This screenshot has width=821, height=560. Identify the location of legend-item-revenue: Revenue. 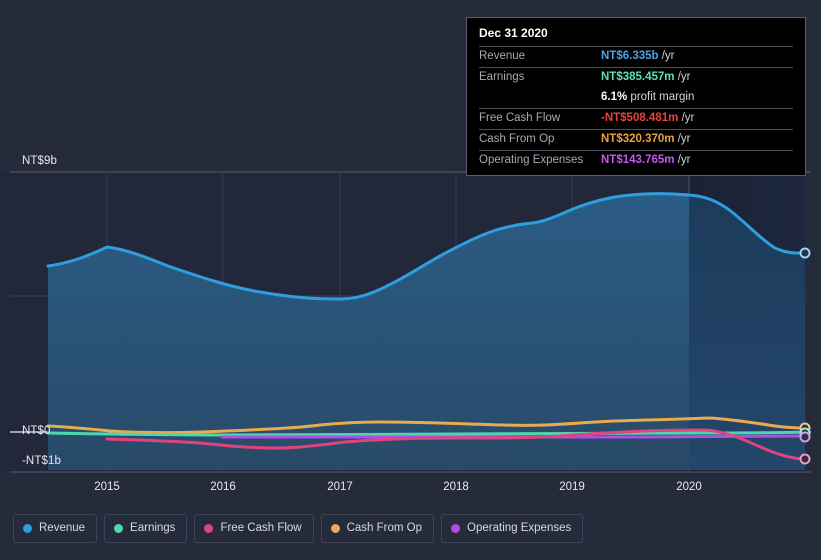
(55, 528).